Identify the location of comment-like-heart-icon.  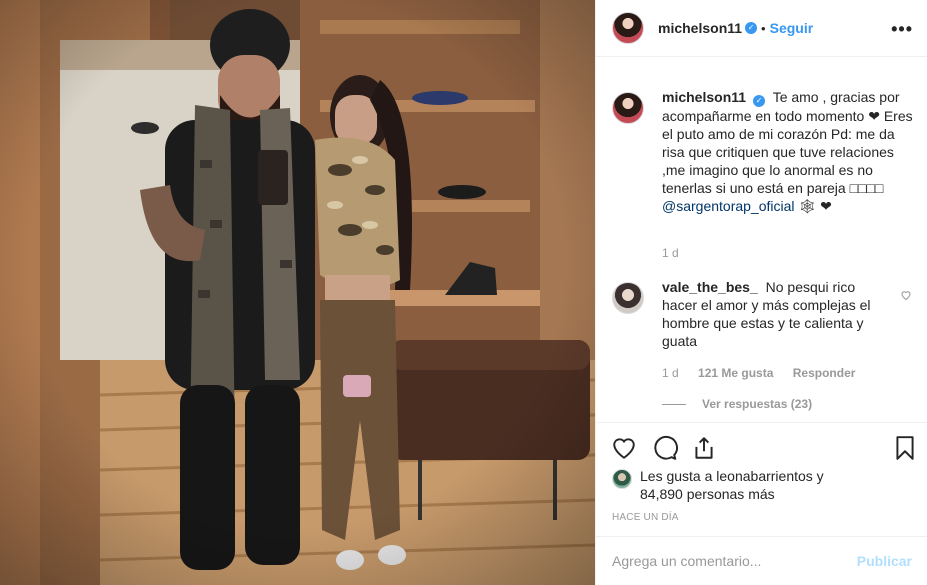
(906, 295).